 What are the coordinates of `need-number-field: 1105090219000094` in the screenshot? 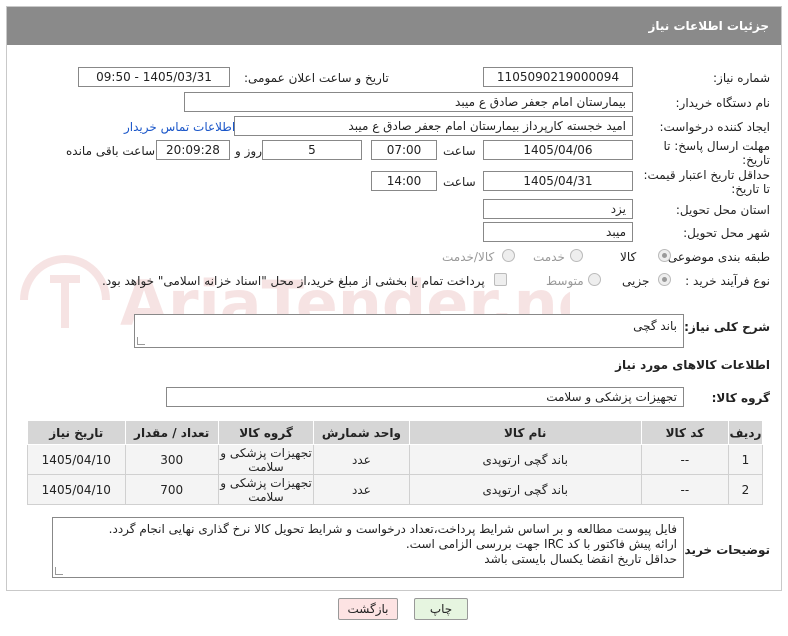 It's located at (558, 77).